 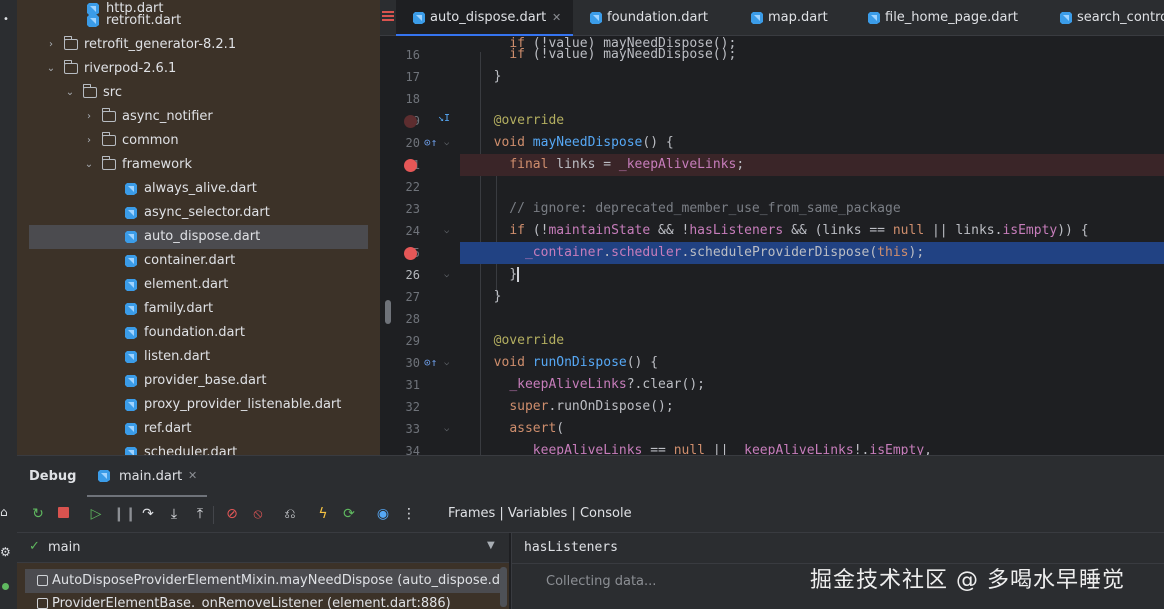 What do you see at coordinates (780, 275) in the screenshot?
I see `code-line: 26 ⌵ }` at bounding box center [780, 275].